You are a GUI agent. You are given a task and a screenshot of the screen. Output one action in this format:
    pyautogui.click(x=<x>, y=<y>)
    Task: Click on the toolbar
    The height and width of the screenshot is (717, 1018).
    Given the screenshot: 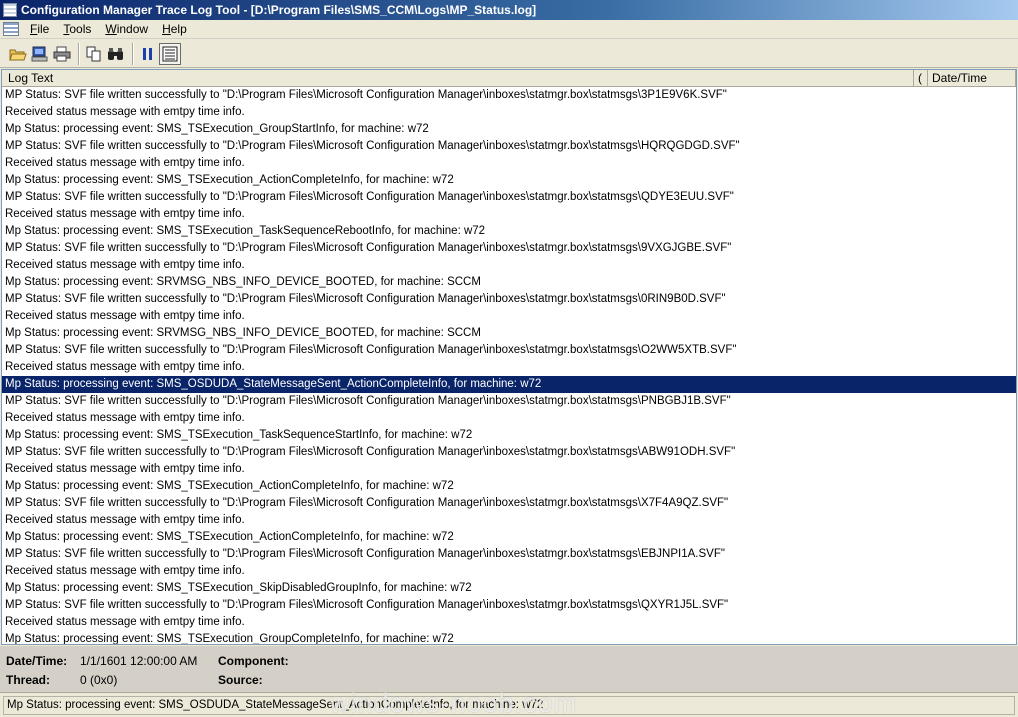 What is the action you would take?
    pyautogui.click(x=509, y=54)
    